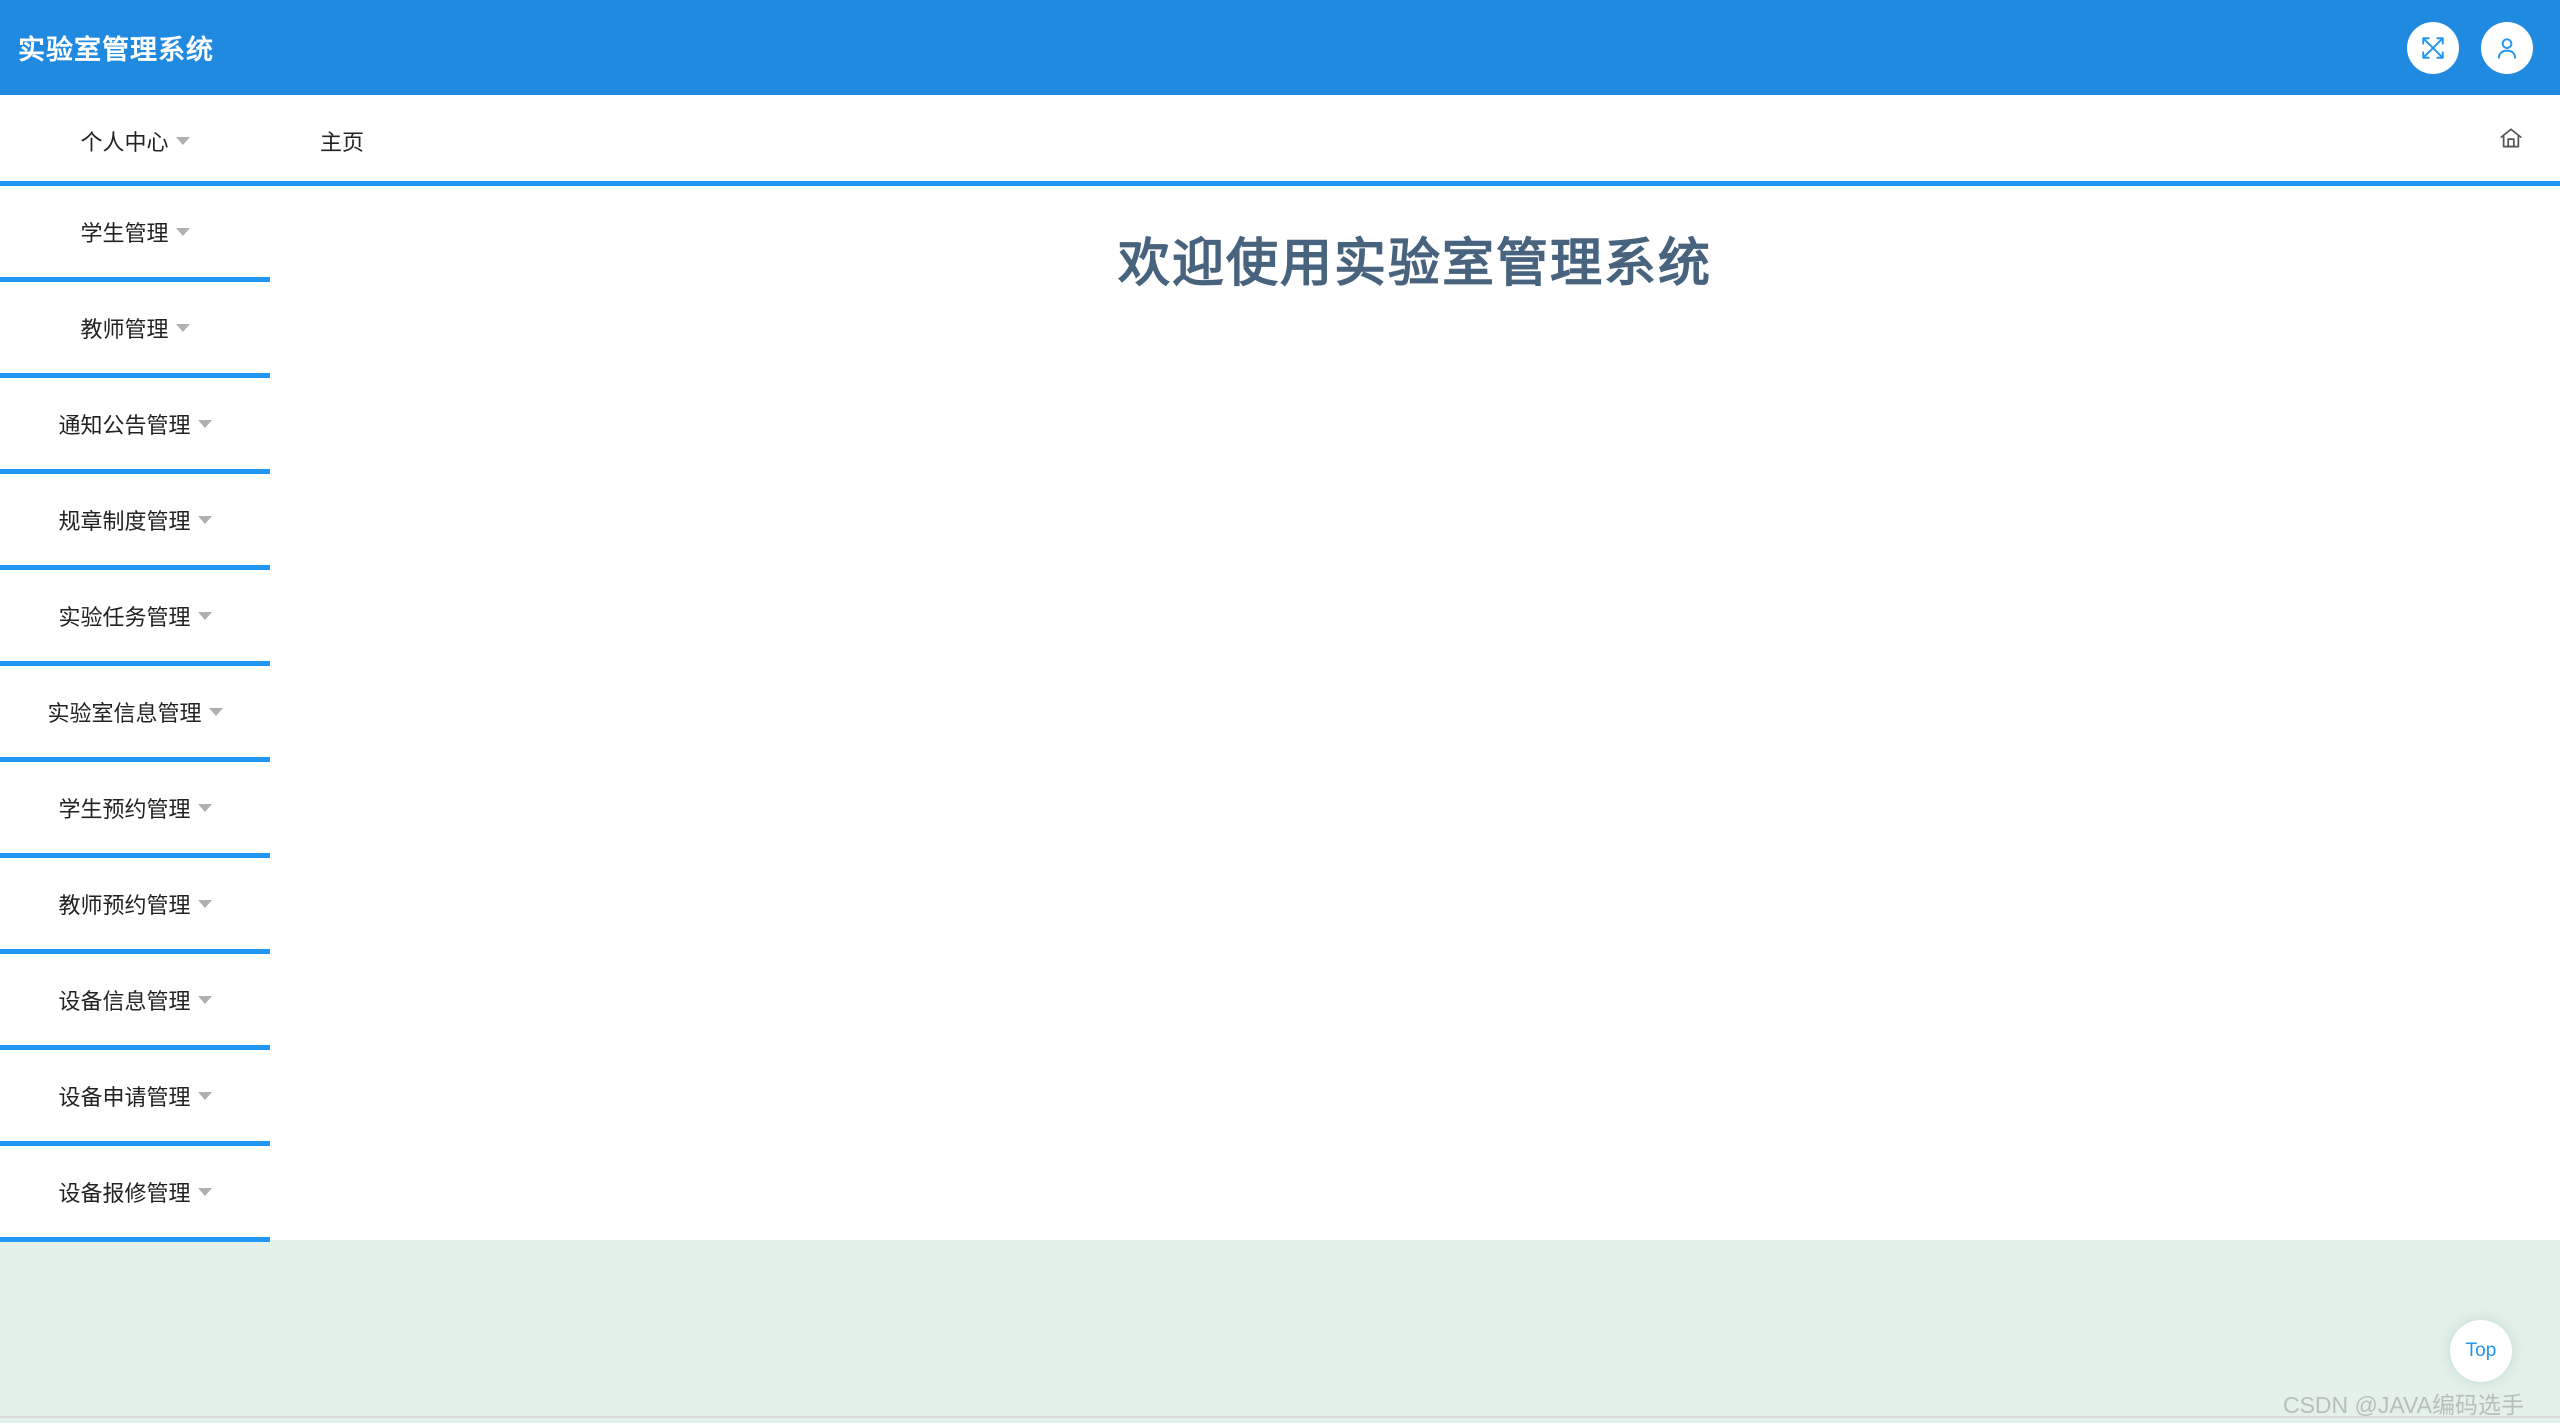  What do you see at coordinates (124, 1097) in the screenshot?
I see `sidebar-item-label: 设备申请管理` at bounding box center [124, 1097].